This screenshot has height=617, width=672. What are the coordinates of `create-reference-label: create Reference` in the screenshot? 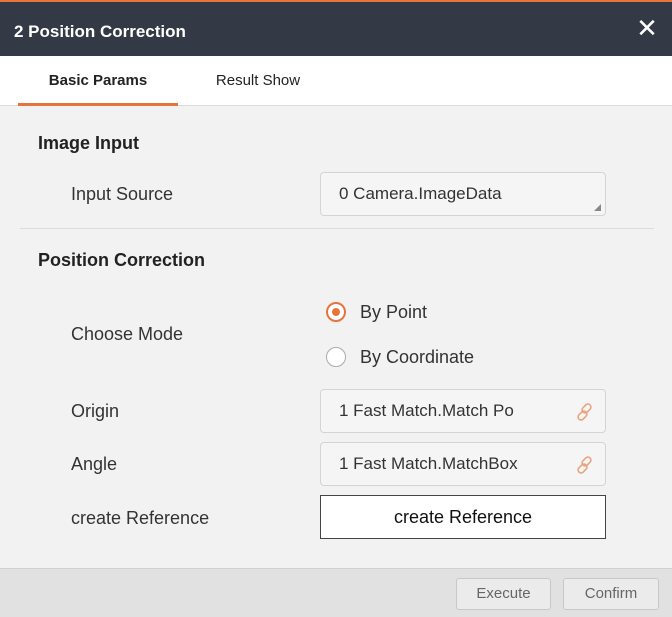 It's located at (140, 518).